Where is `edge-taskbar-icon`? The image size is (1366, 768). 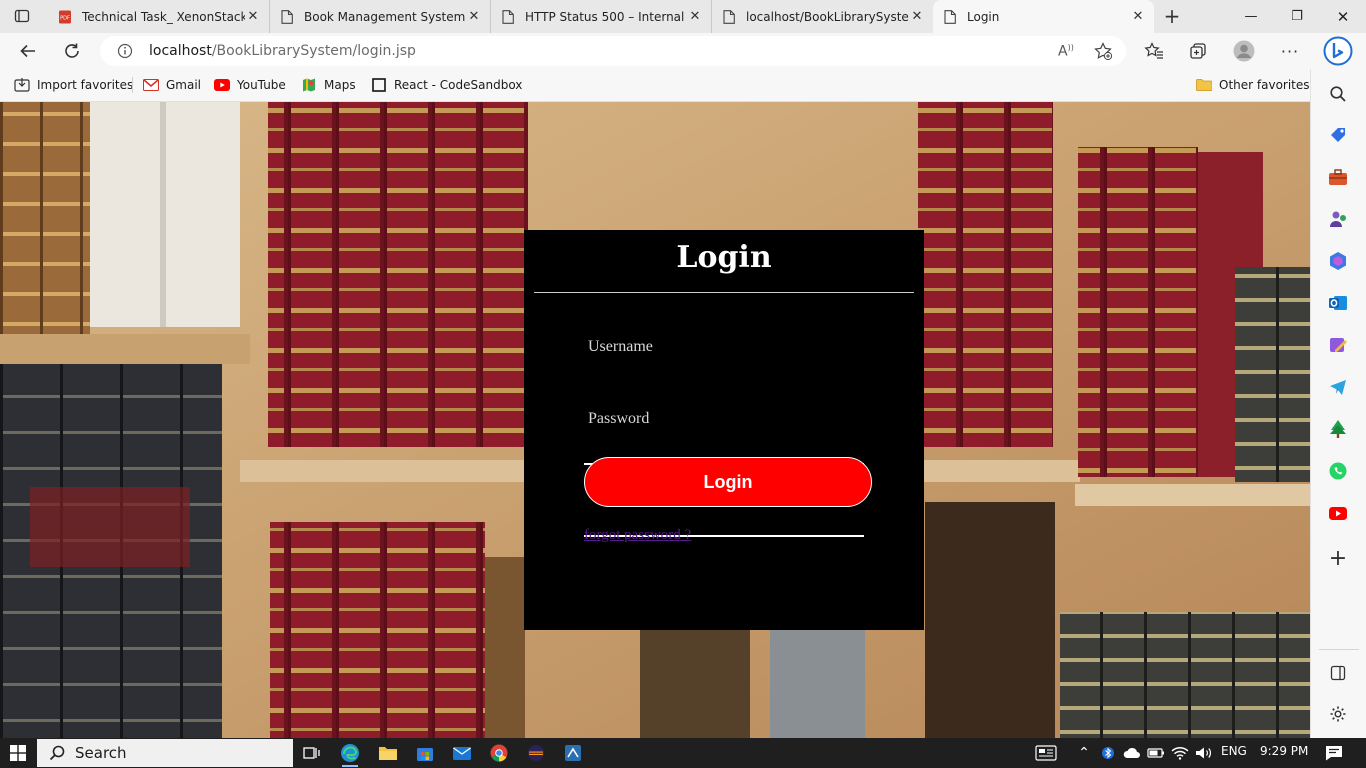 edge-taskbar-icon is located at coordinates (350, 753).